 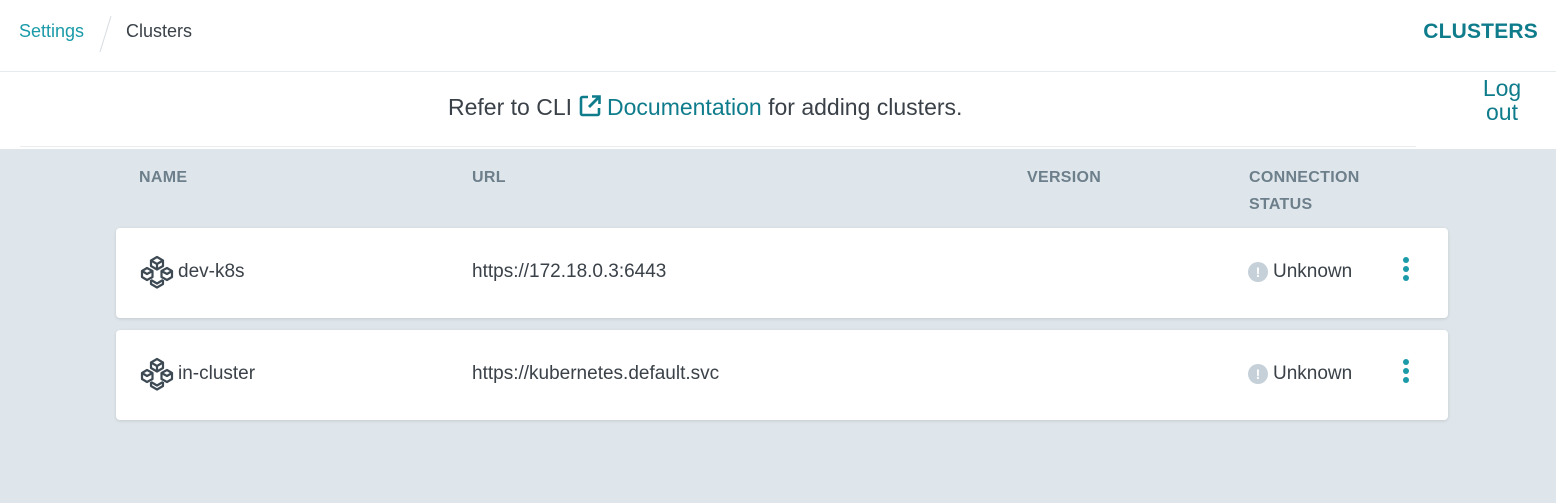 I want to click on page-title: CLUSTERS, so click(x=1480, y=31).